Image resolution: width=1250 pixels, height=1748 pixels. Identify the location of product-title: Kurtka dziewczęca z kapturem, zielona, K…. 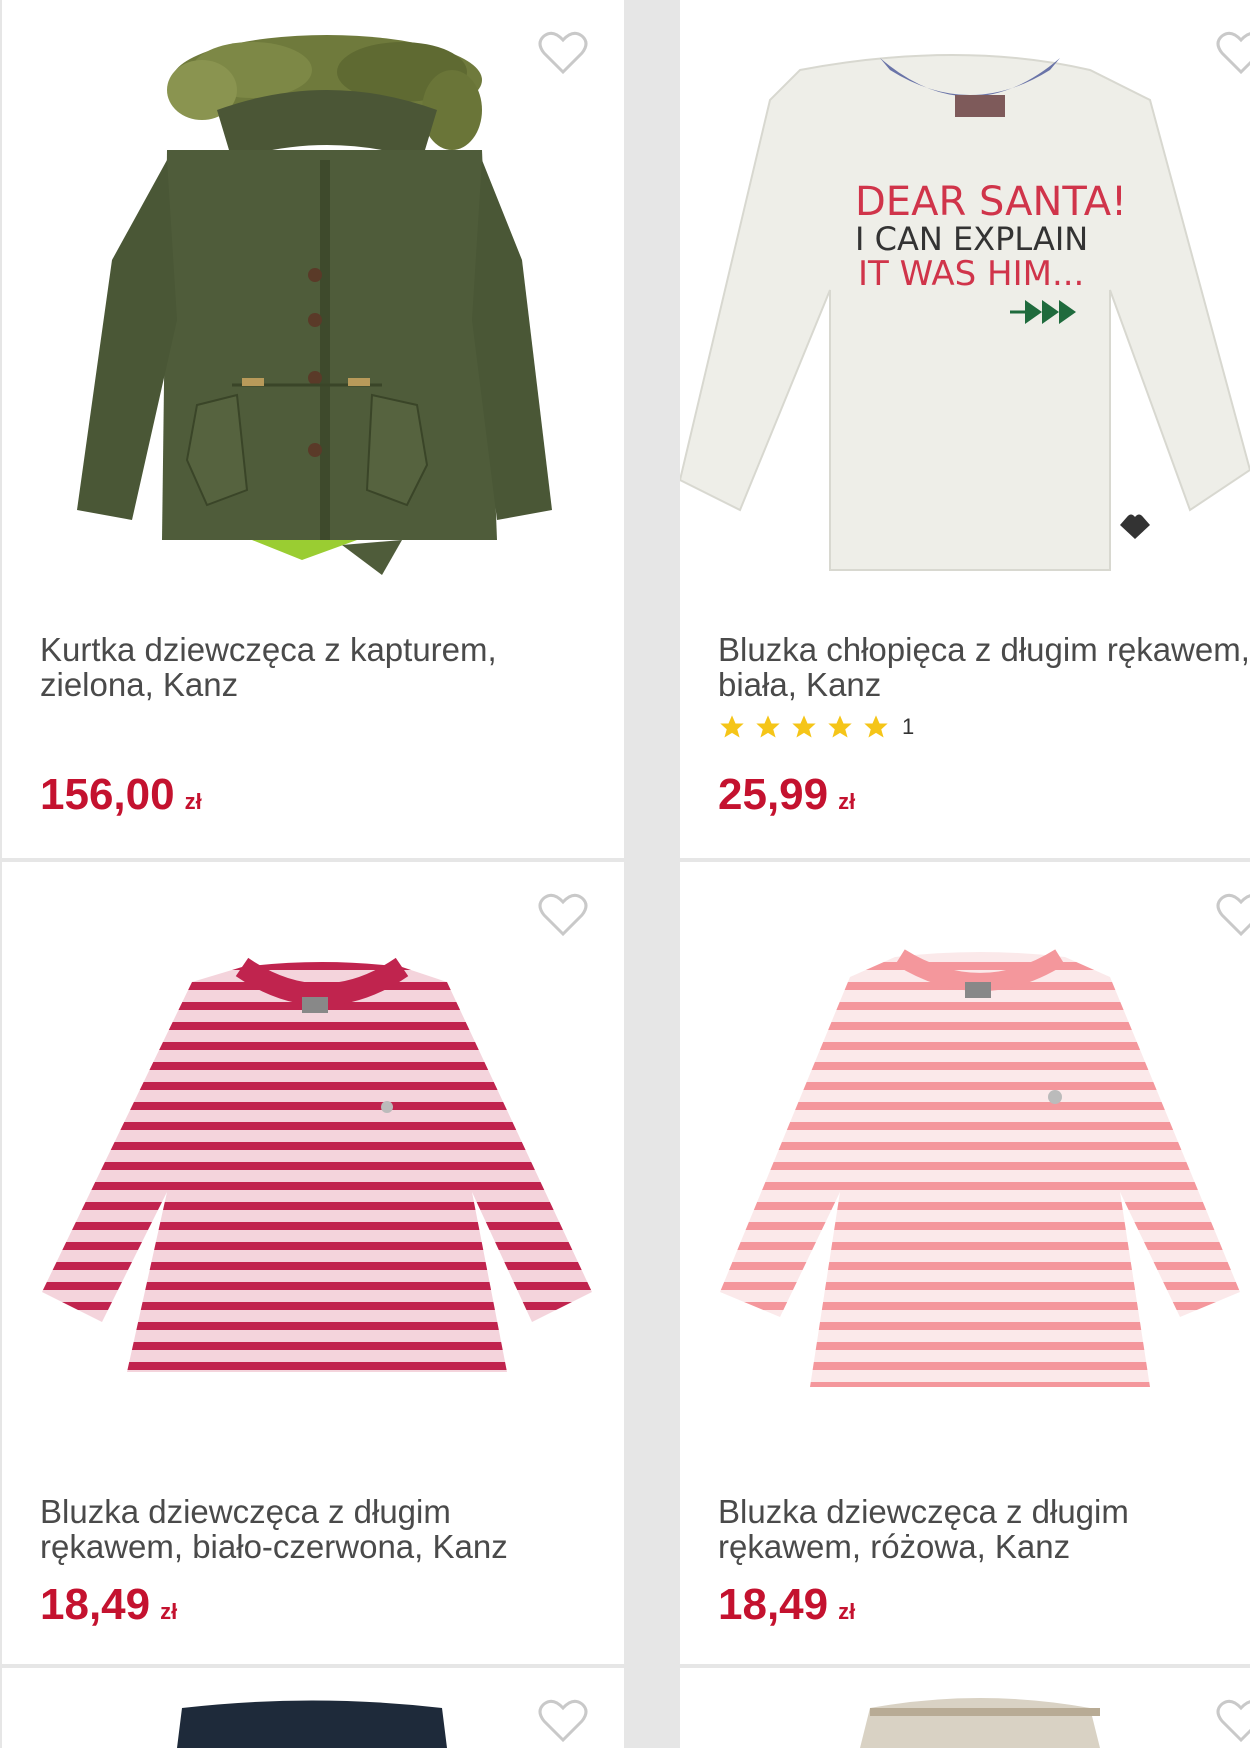
(320, 667).